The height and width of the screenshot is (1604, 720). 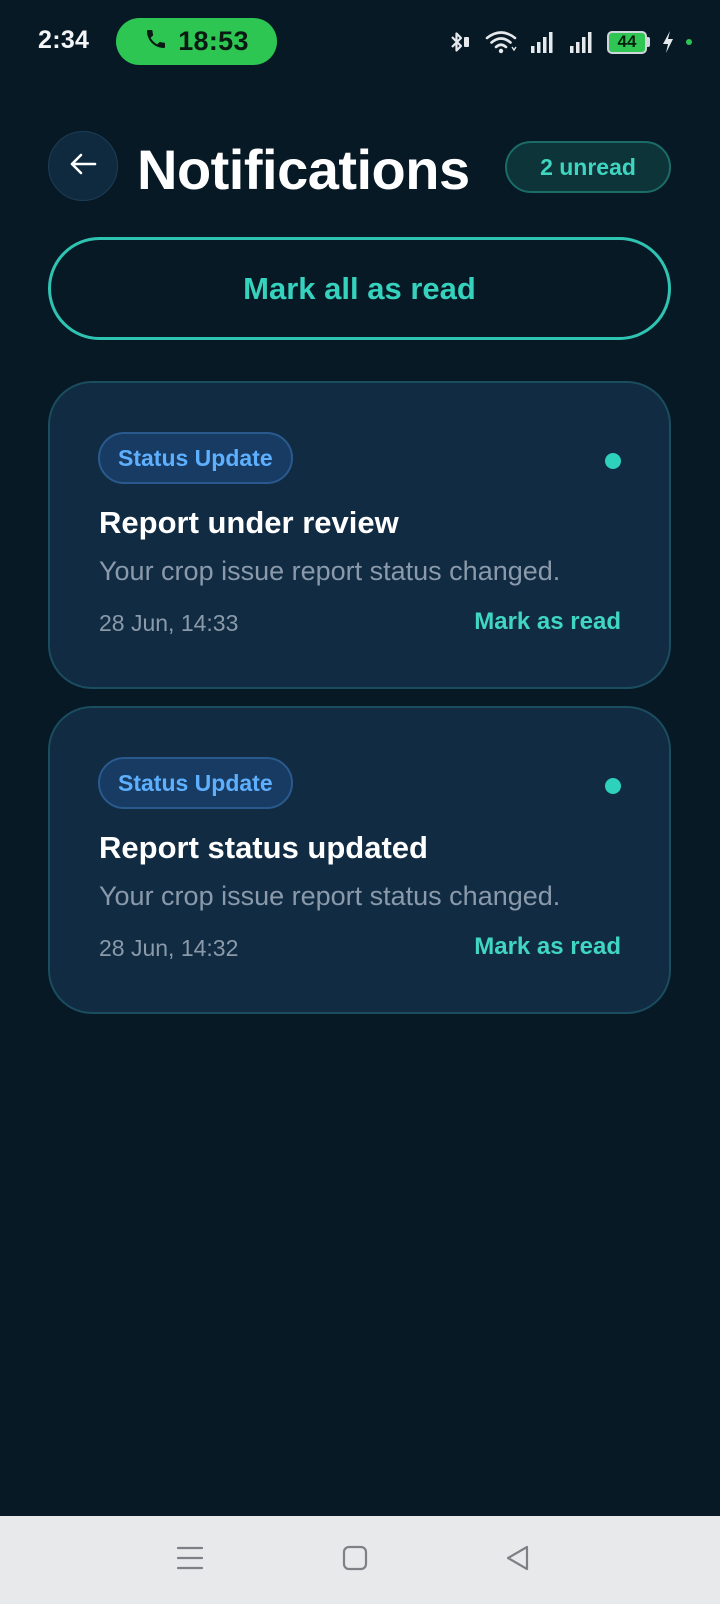 I want to click on notification-time: 28 Jun, 14:33, so click(x=169, y=623).